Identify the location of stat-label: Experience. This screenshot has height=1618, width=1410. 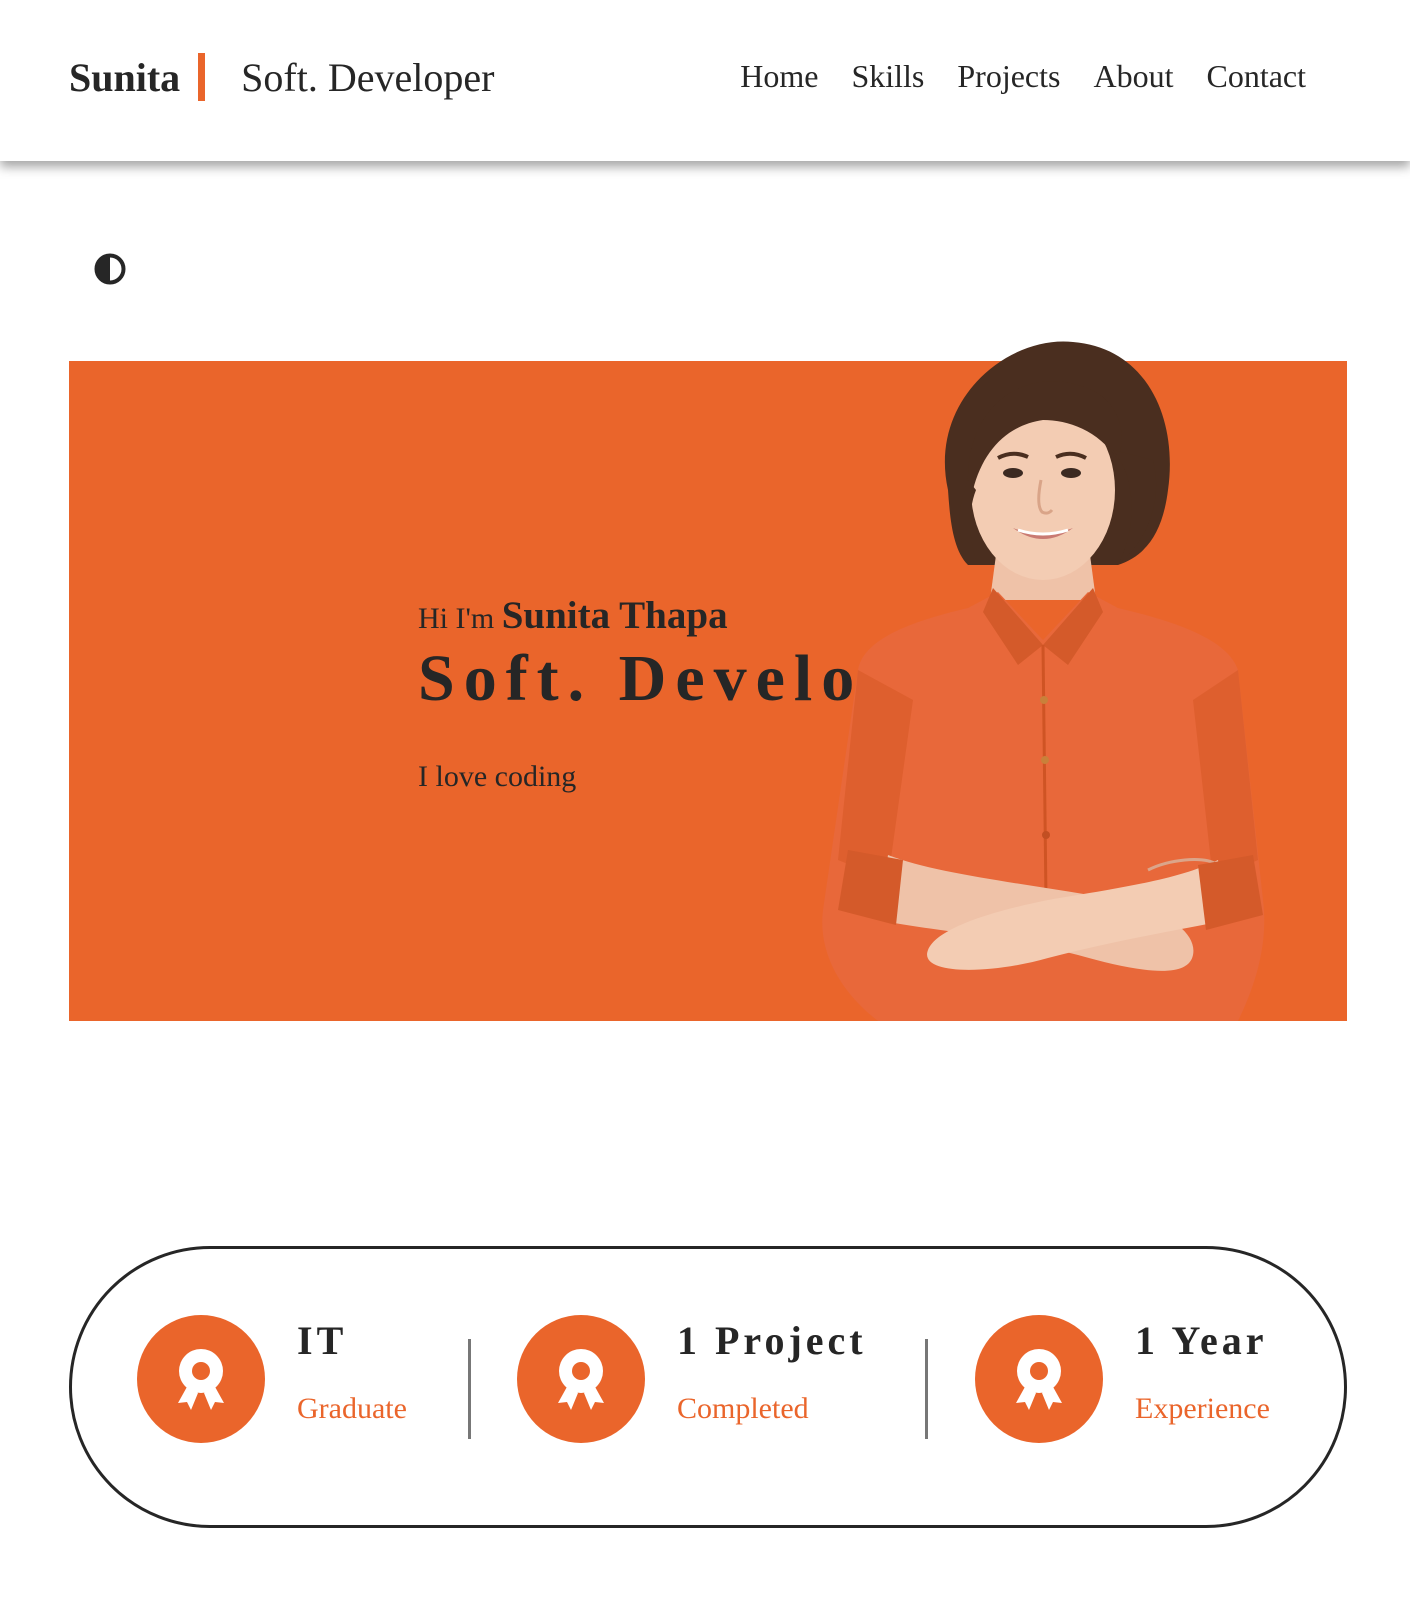
(1202, 1408).